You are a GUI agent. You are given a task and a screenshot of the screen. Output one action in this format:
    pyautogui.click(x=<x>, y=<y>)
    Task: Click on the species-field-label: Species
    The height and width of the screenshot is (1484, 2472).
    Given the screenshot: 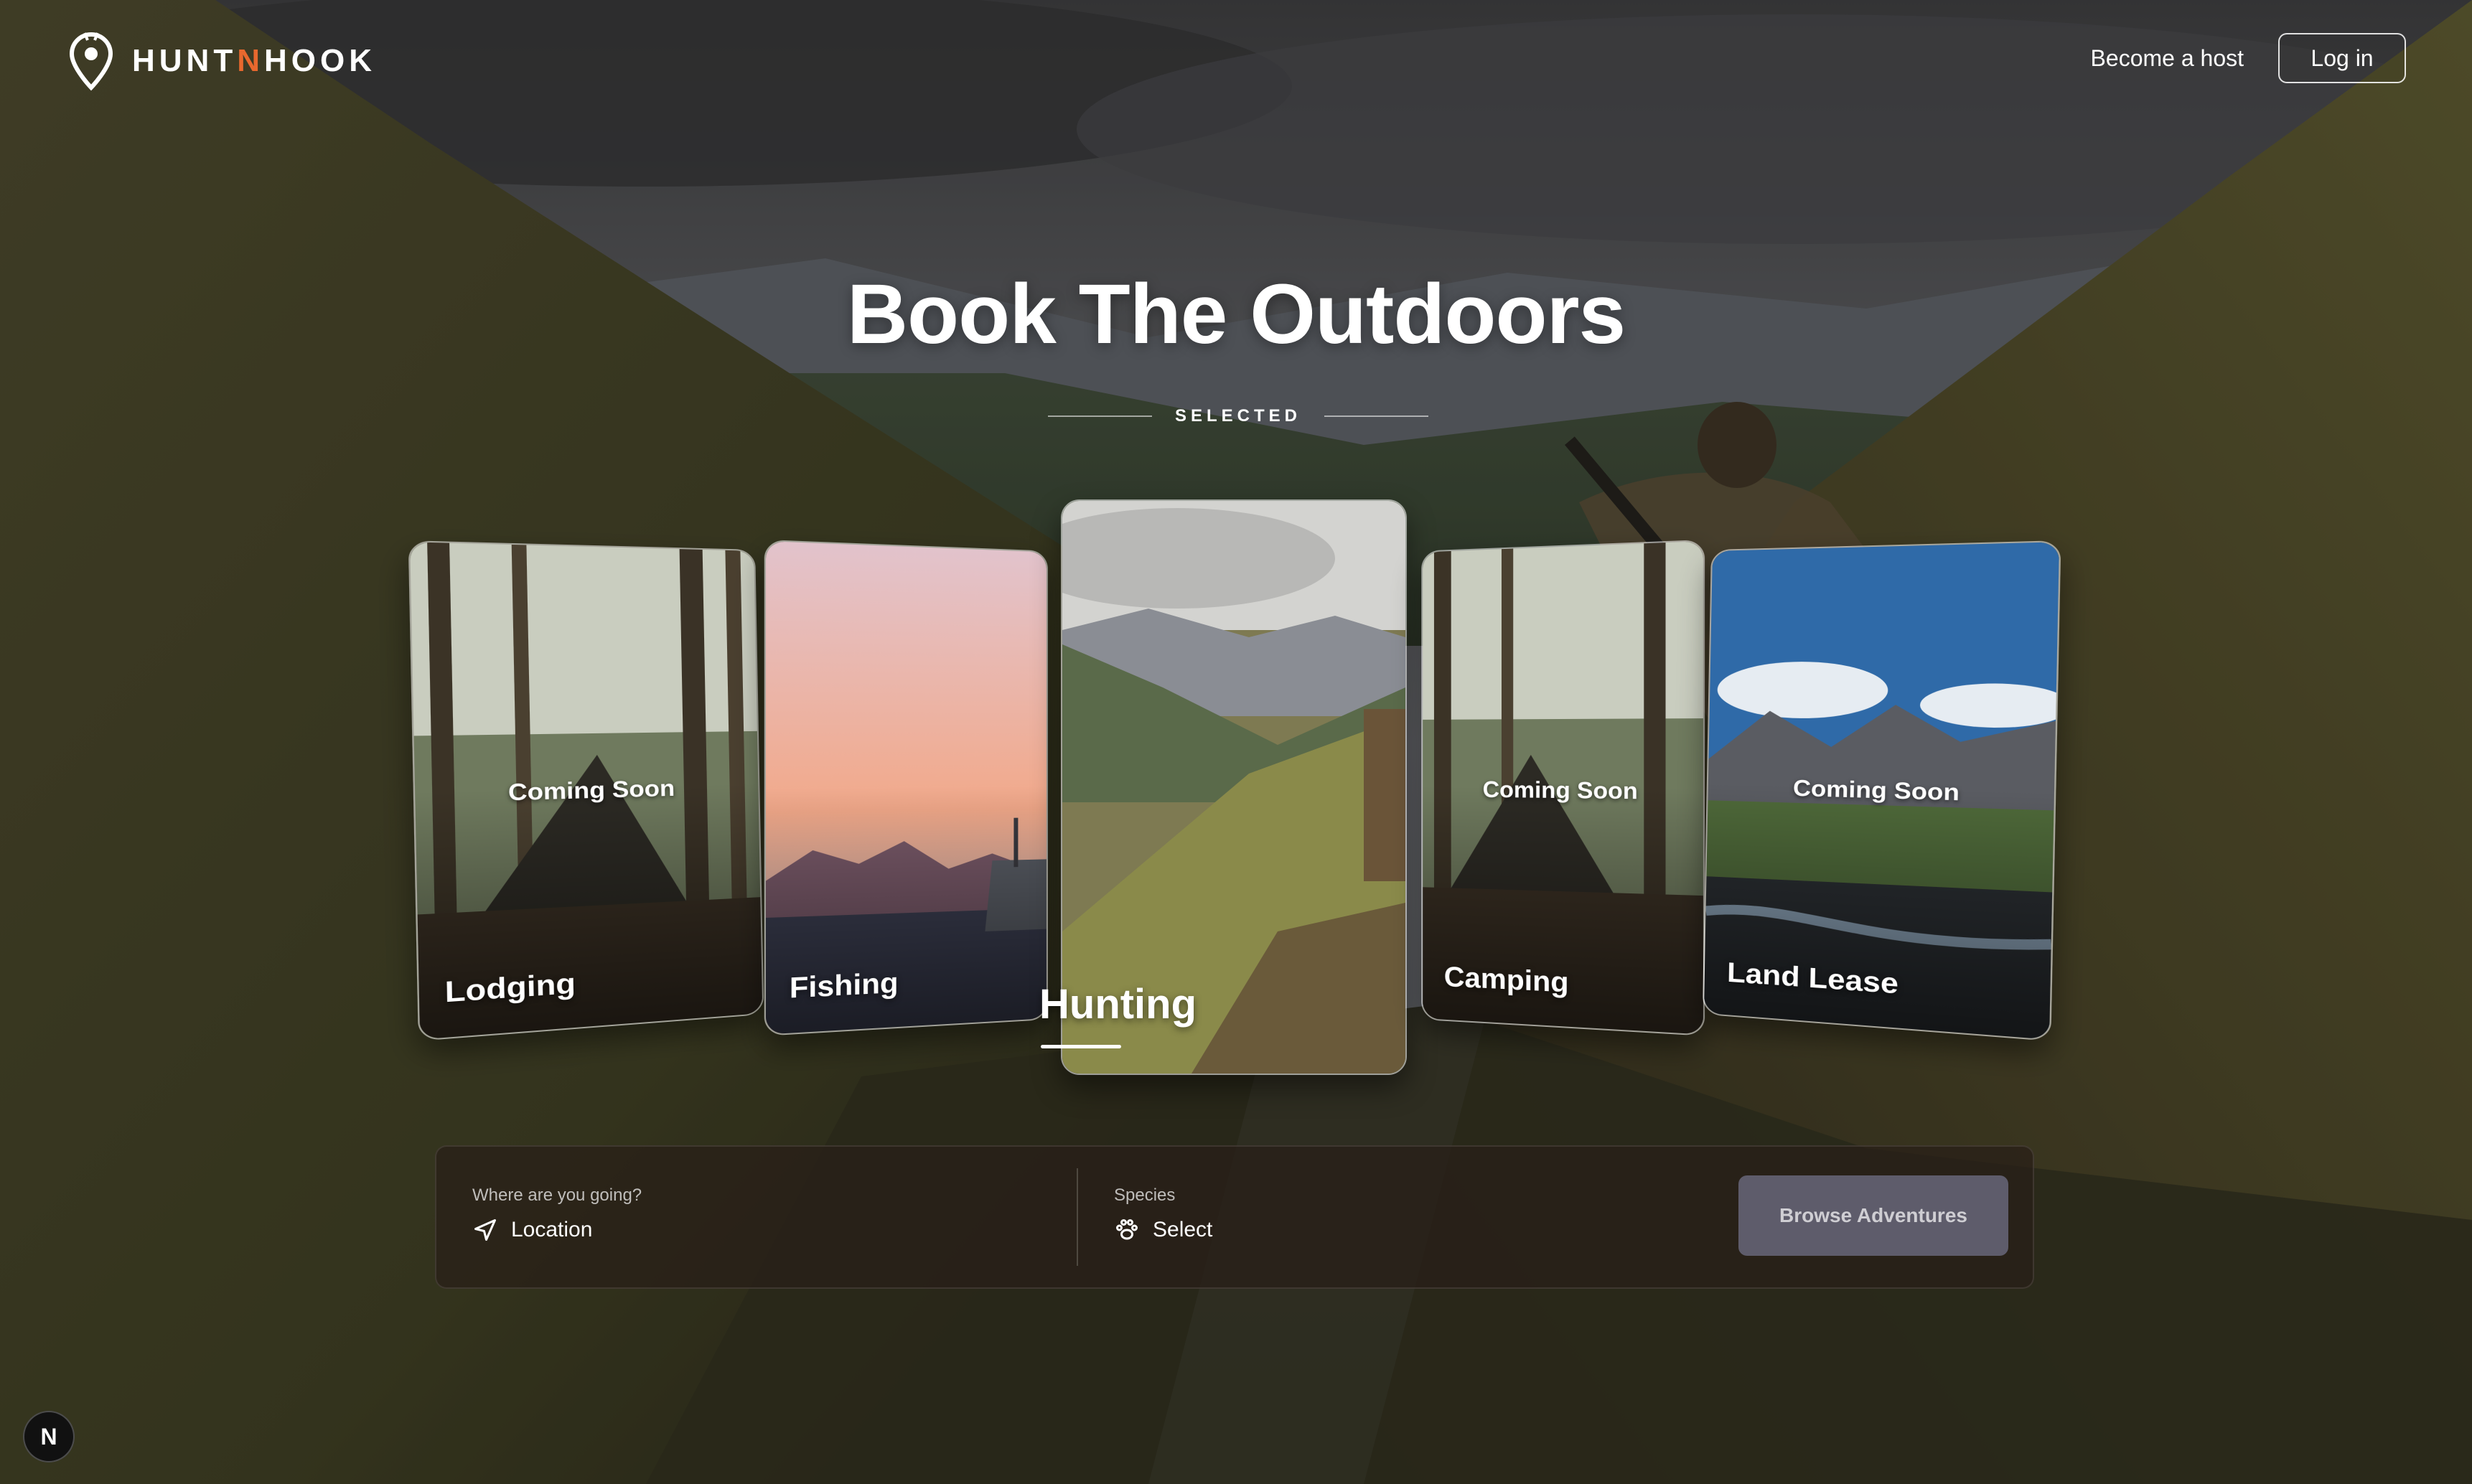 What is the action you would take?
    pyautogui.click(x=1145, y=1195)
    